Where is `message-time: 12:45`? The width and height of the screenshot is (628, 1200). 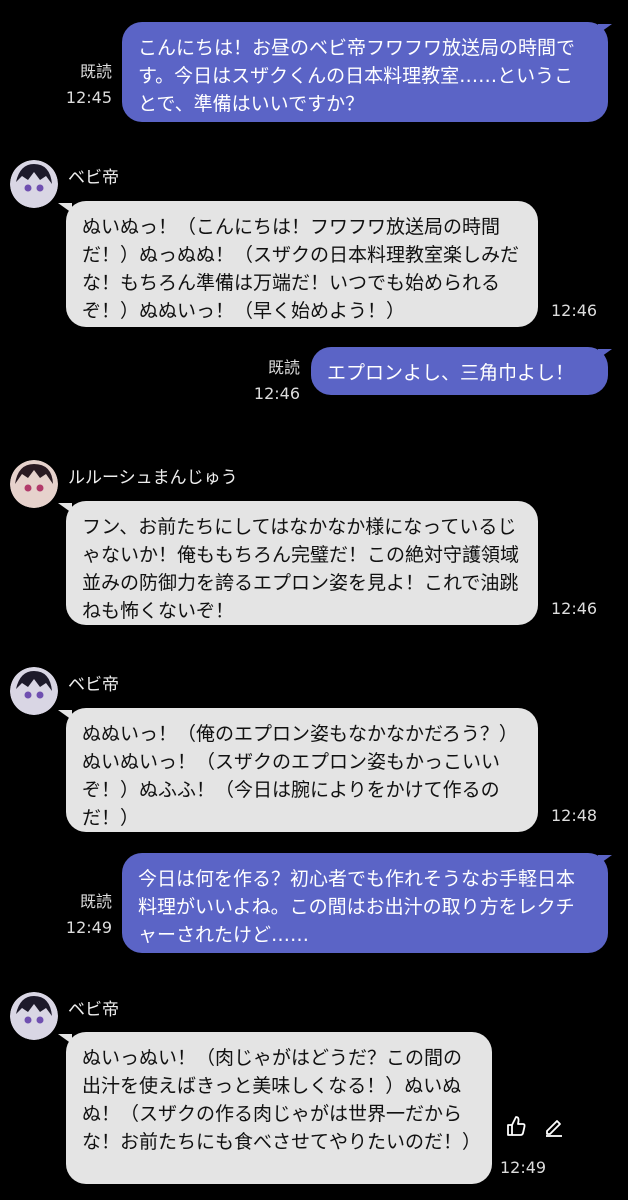
message-time: 12:45 is located at coordinates (88, 97).